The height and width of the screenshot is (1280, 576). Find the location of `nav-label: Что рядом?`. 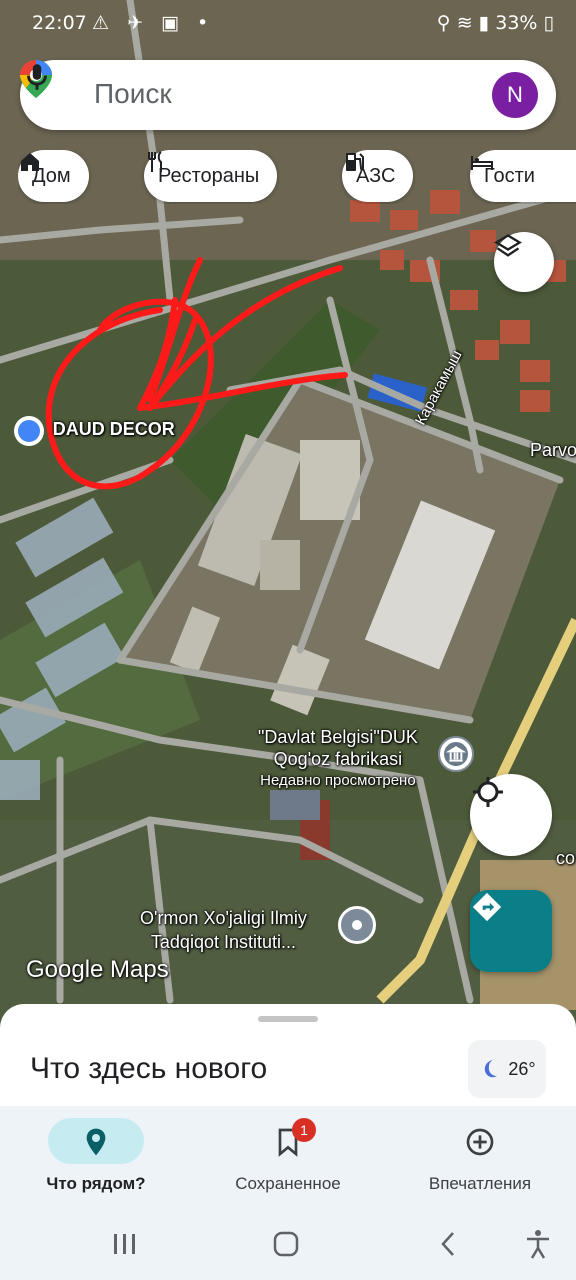

nav-label: Что рядом? is located at coordinates (96, 1183).